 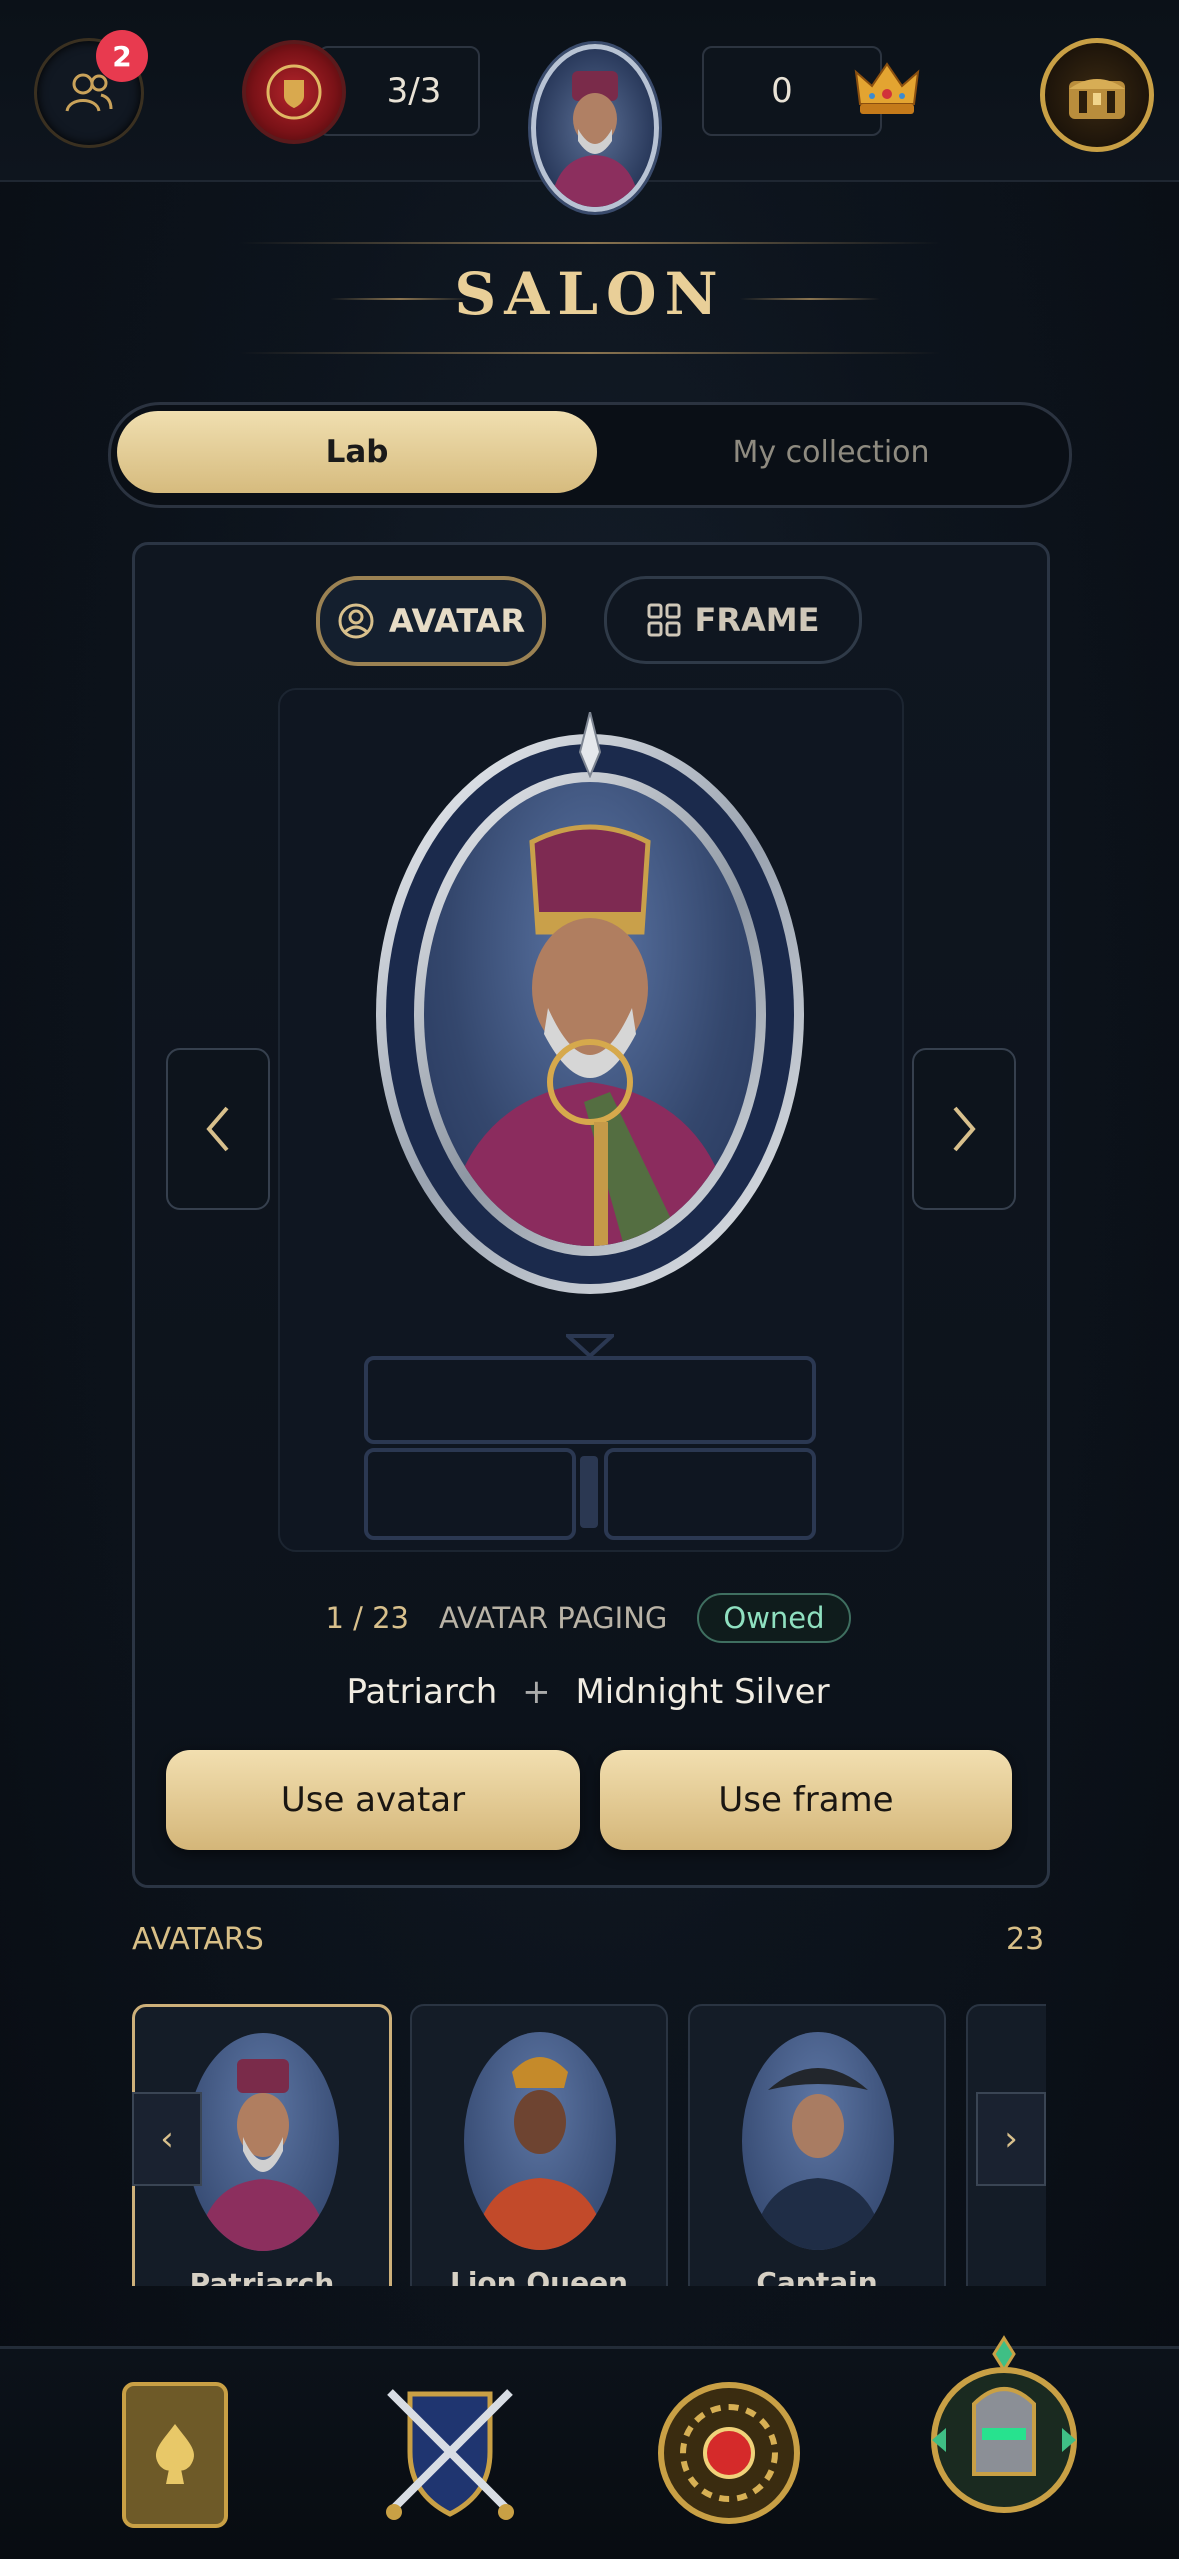 What do you see at coordinates (457, 621) in the screenshot?
I see `segment-avatar-label: AVATAR` at bounding box center [457, 621].